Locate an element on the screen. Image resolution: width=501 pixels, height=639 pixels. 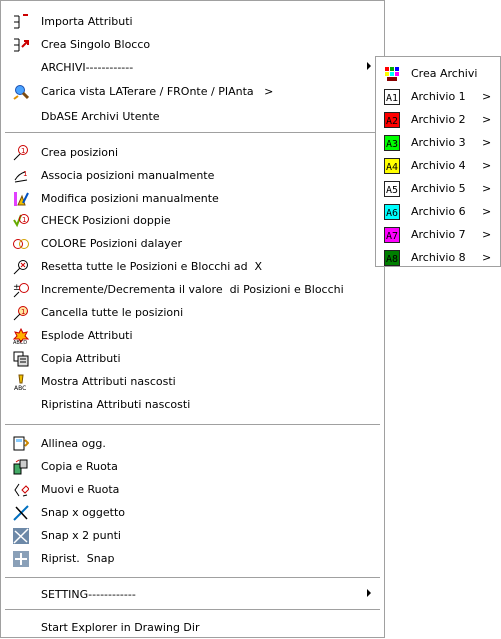
menu-item-start-explorer: Start Explorer in Drawing Dir is located at coordinates (192, 628).